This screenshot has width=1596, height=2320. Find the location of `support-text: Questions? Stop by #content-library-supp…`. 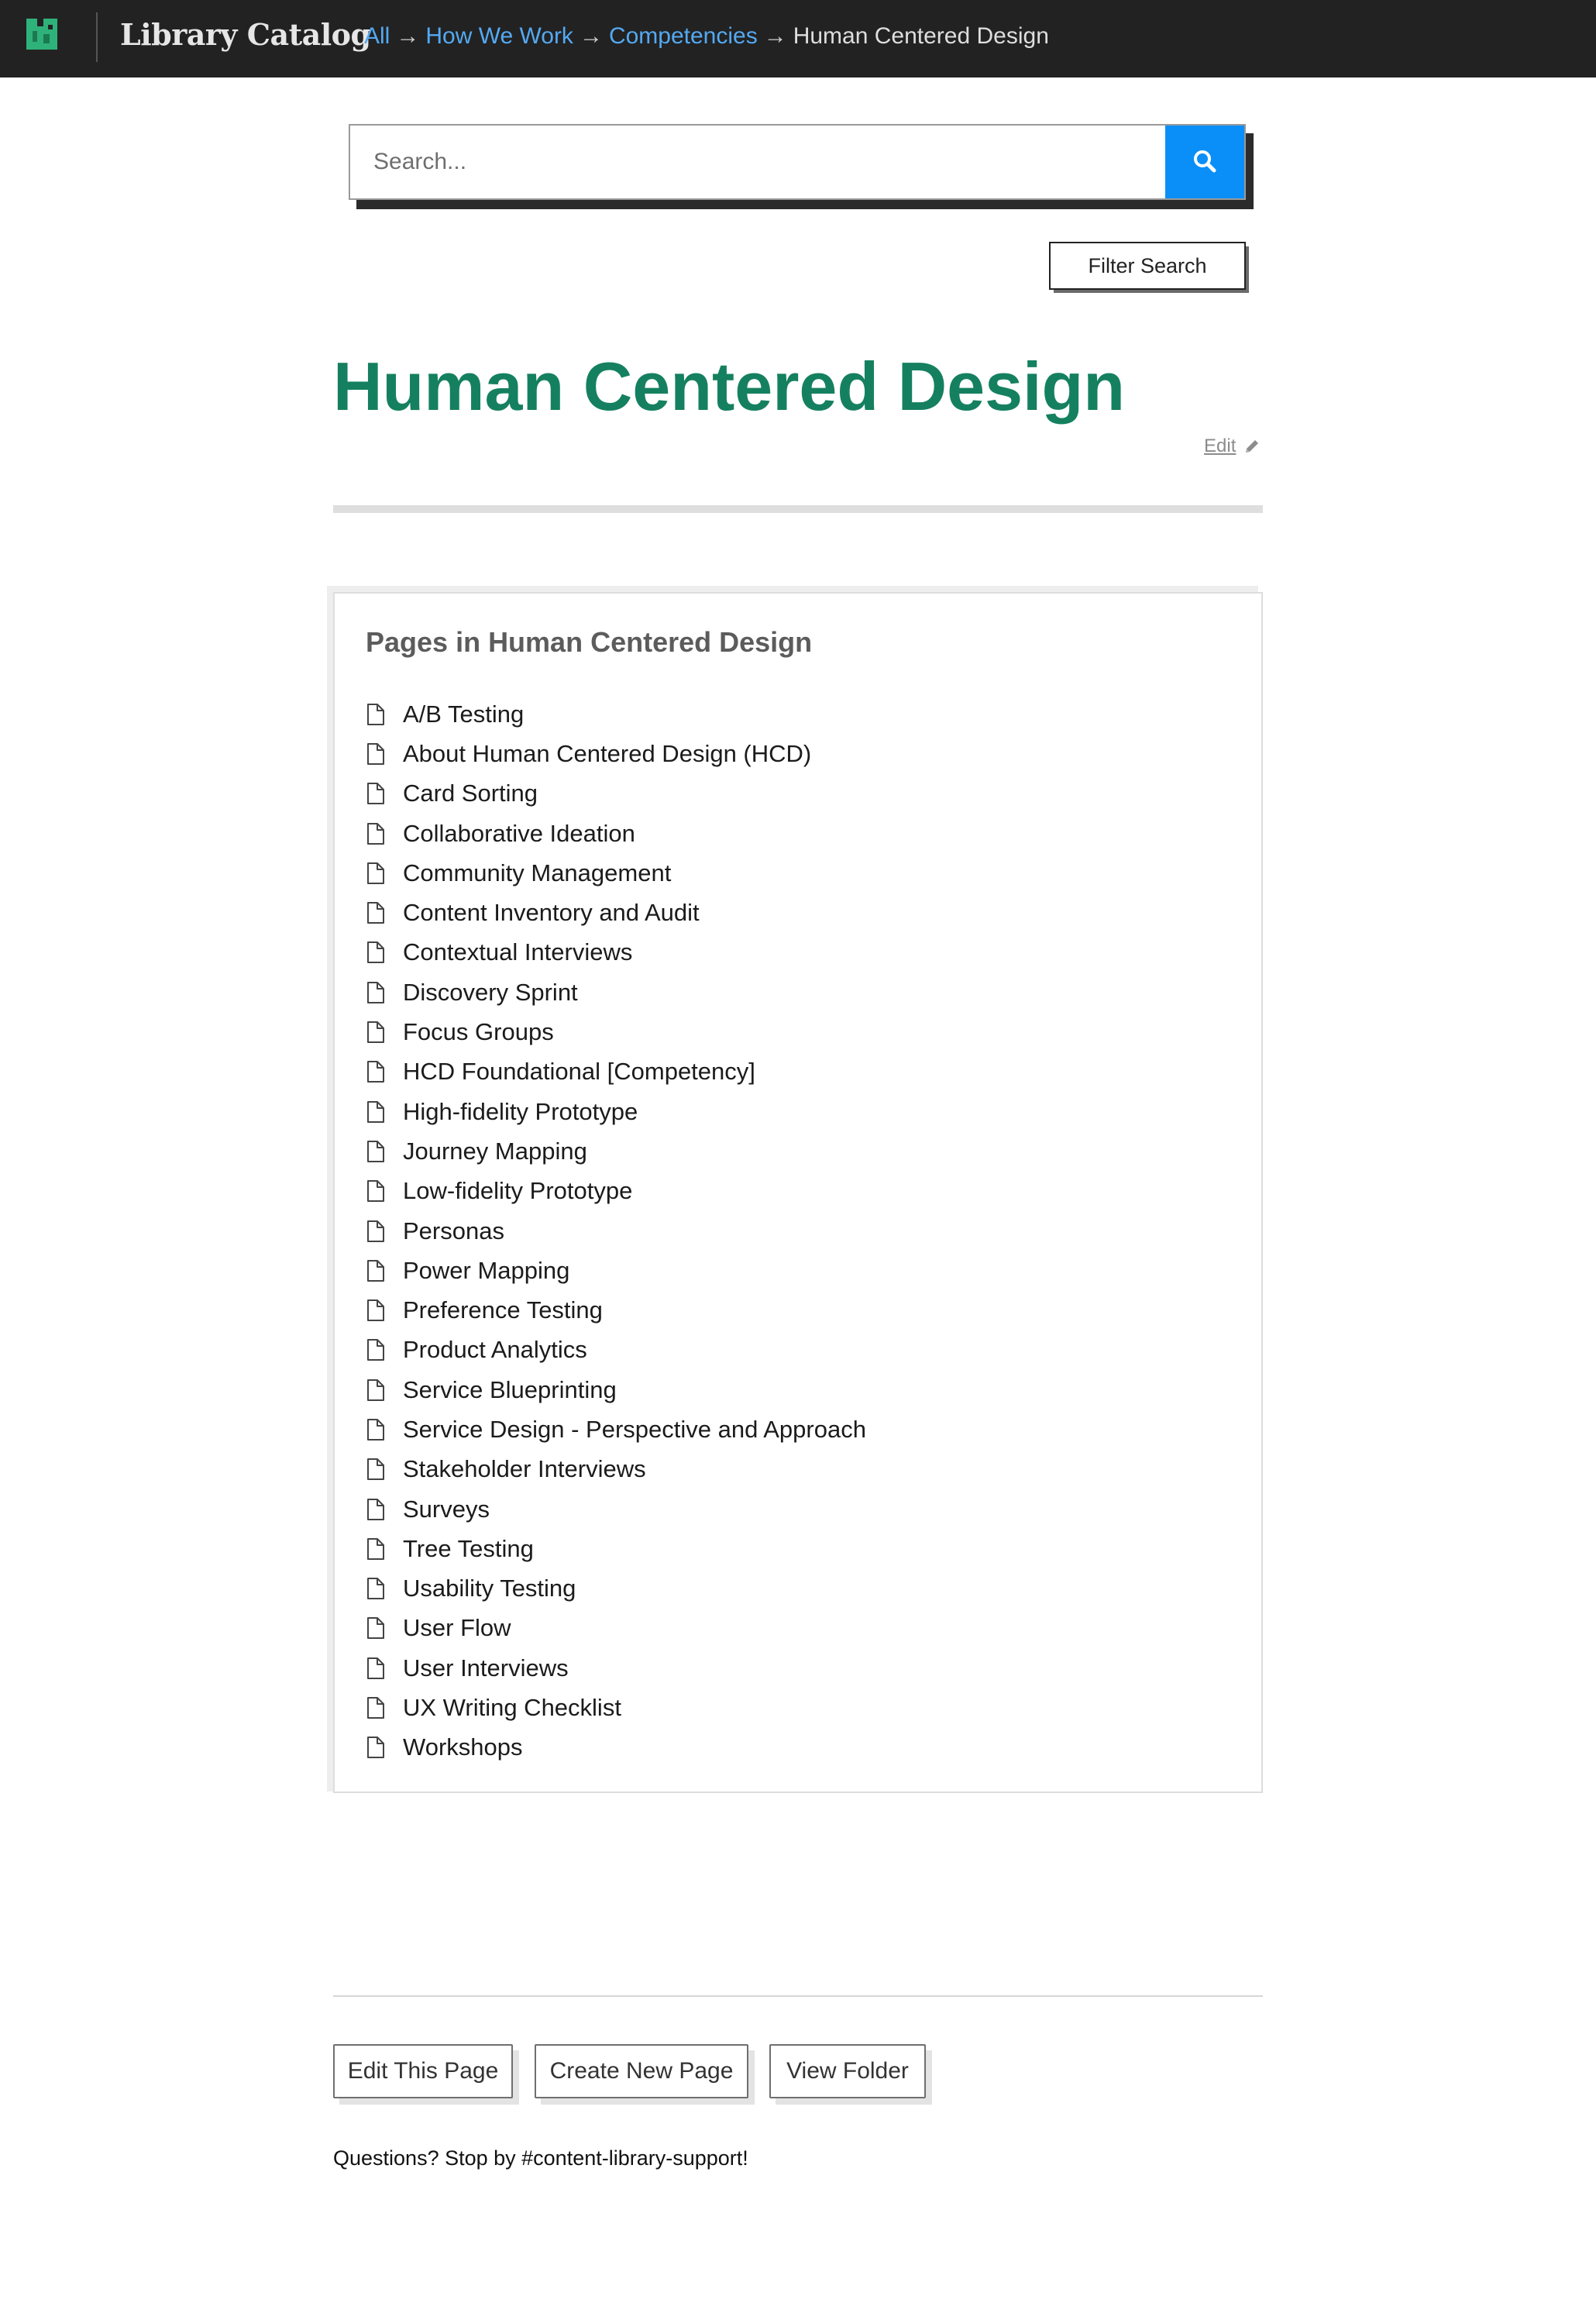

support-text: Questions? Stop by #content-library-supp… is located at coordinates (540, 2158).